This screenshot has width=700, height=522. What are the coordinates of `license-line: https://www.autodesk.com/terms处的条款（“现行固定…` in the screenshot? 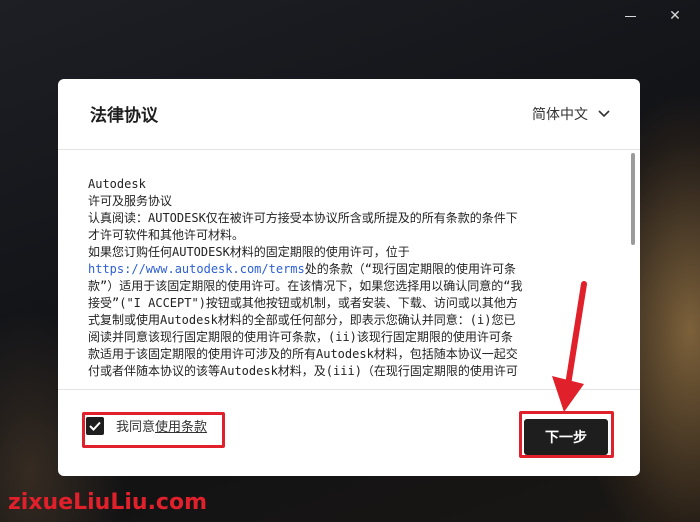 It's located at (302, 269).